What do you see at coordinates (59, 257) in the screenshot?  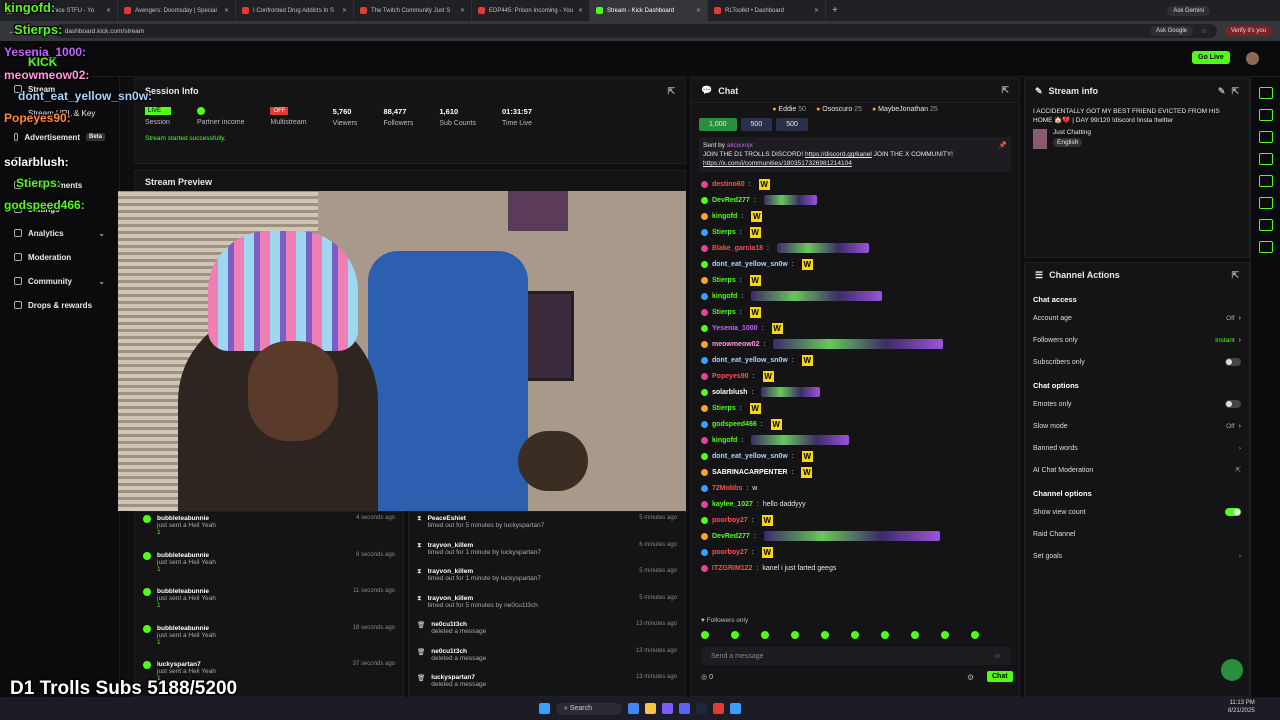 I see `sidebar-item-moderation: Moderation` at bounding box center [59, 257].